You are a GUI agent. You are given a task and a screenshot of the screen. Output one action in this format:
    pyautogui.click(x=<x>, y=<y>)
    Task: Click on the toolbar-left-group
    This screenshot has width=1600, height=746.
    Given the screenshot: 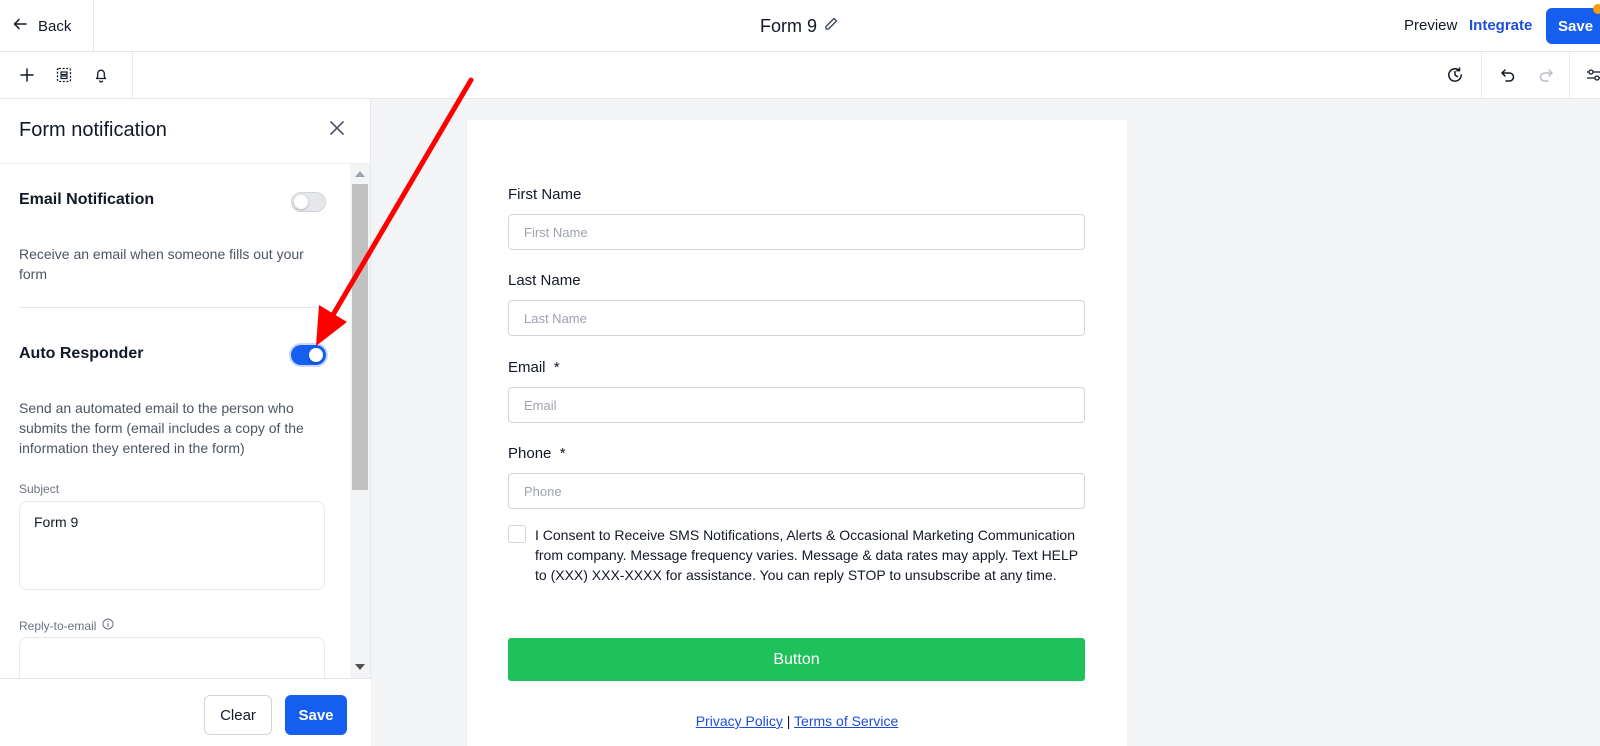 What is the action you would take?
    pyautogui.click(x=66, y=75)
    